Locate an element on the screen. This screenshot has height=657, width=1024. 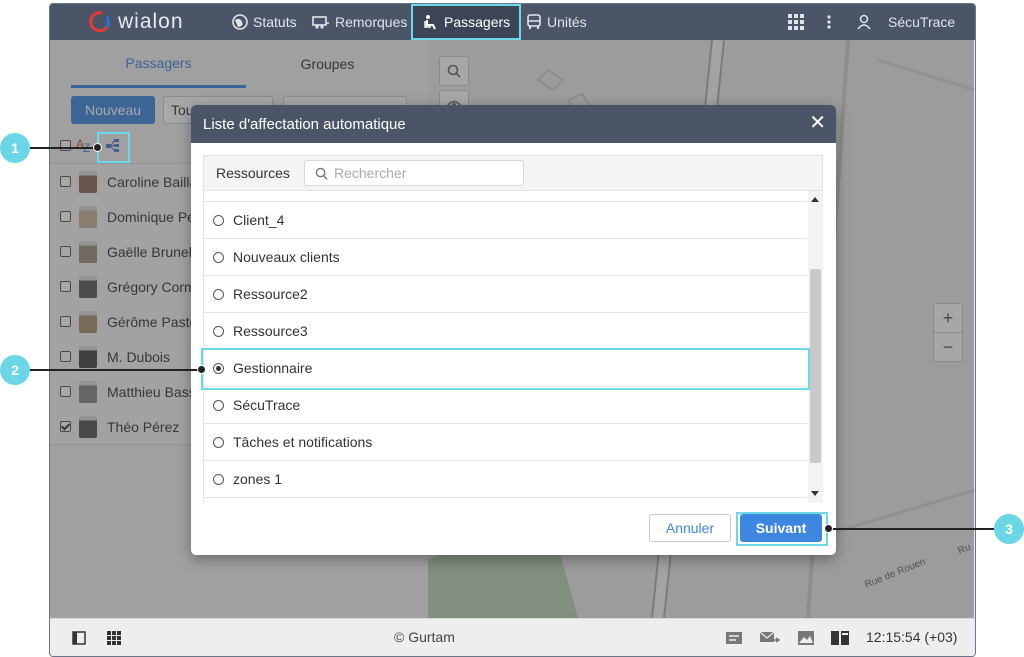
logo: wialon is located at coordinates (135, 22).